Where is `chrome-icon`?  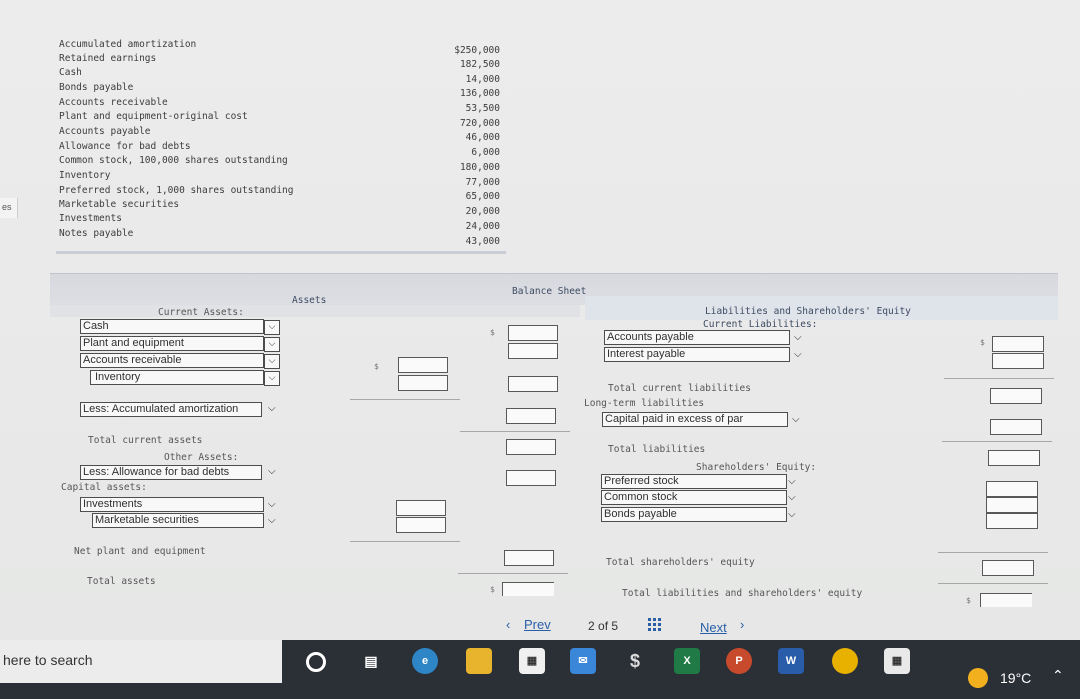 chrome-icon is located at coordinates (845, 661).